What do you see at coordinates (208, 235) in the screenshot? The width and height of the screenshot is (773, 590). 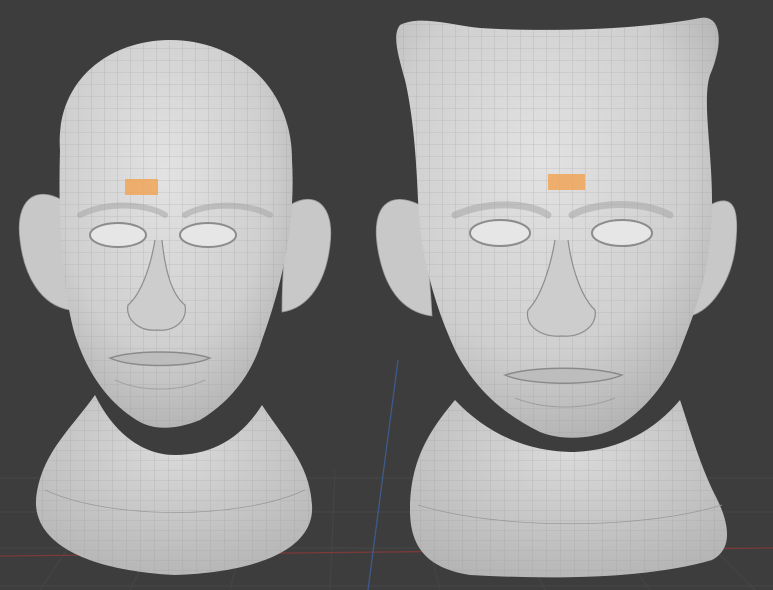 I see `eye-right-of-left-head` at bounding box center [208, 235].